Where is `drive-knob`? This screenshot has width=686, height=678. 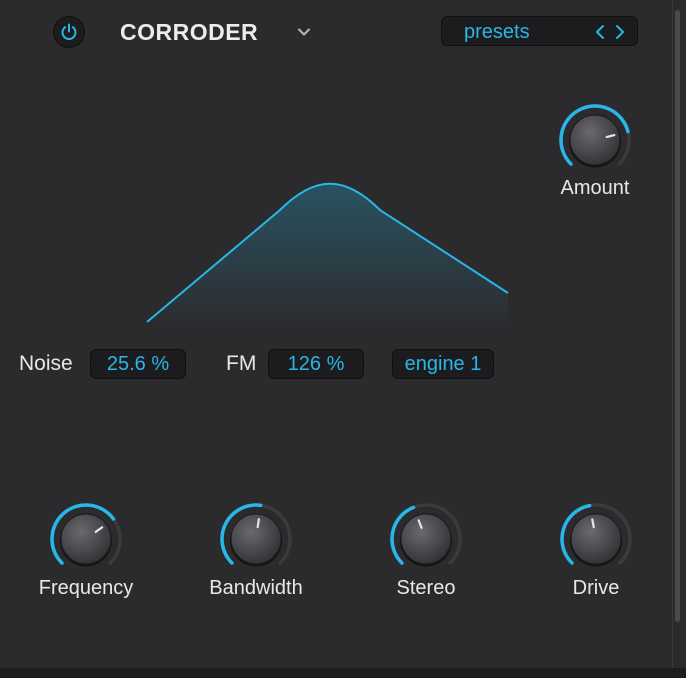
drive-knob is located at coordinates (596, 539).